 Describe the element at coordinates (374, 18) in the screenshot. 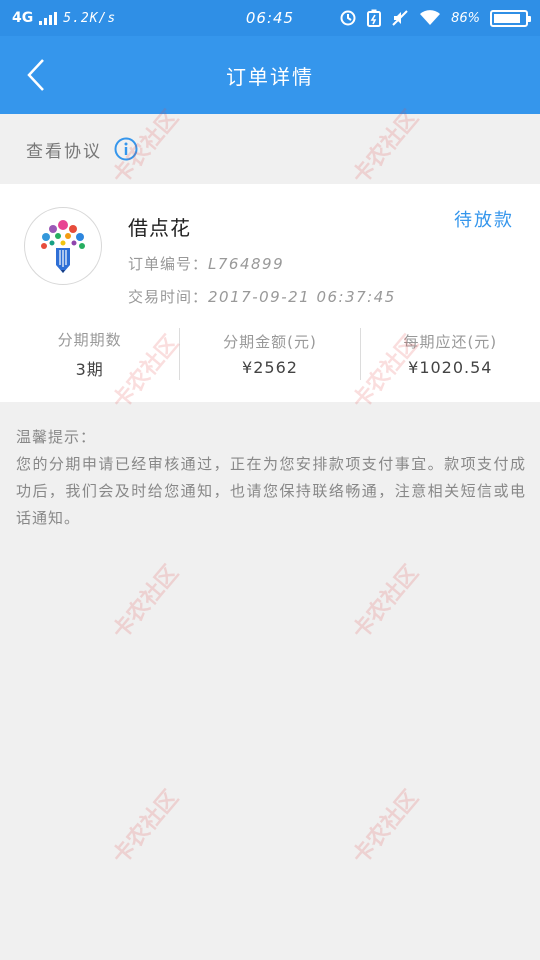

I see `battery-saver-icon` at that location.